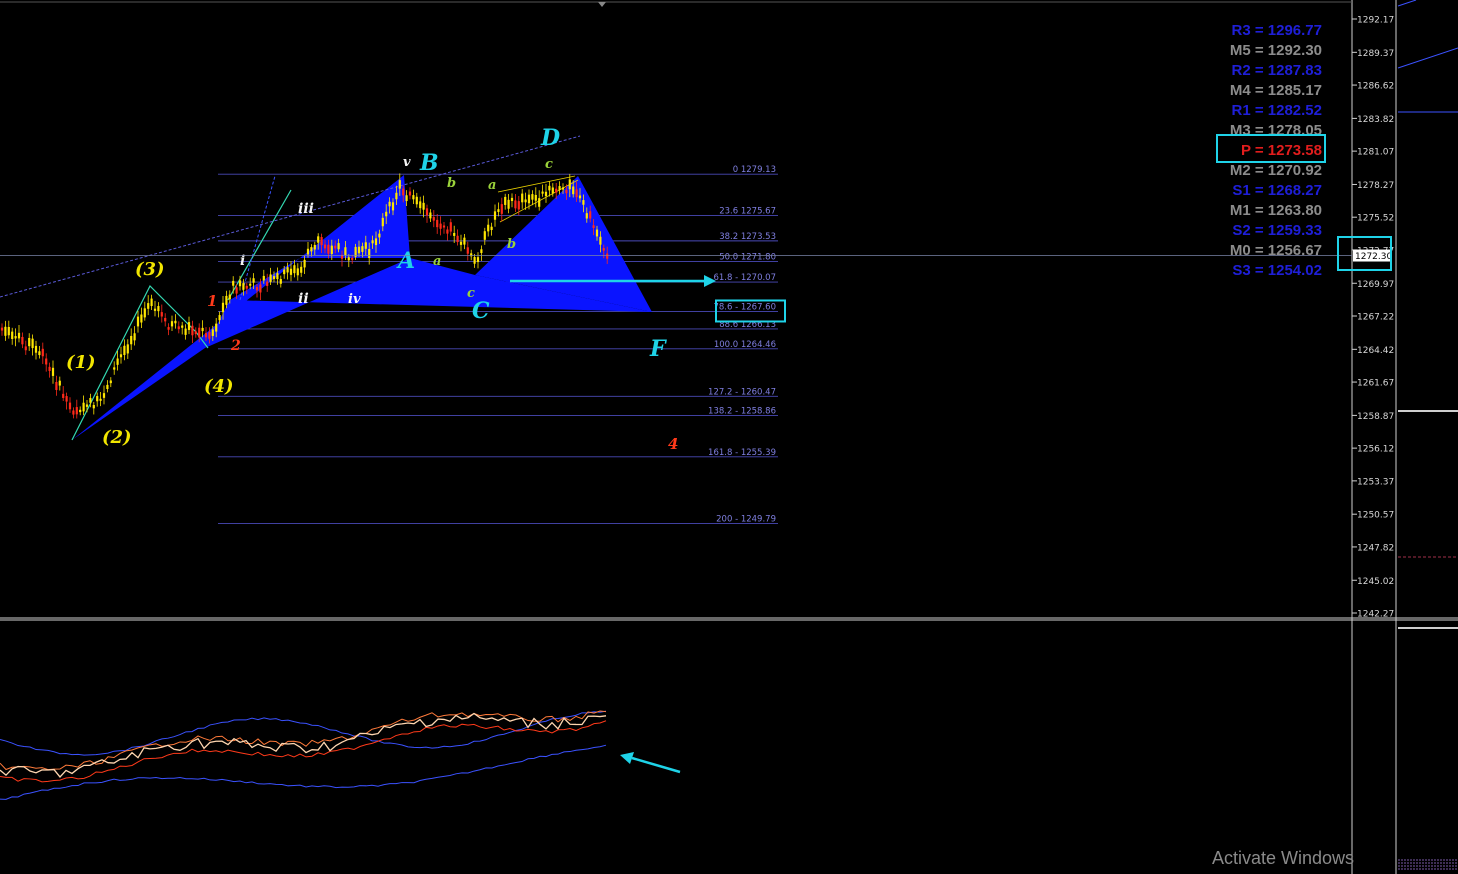 The image size is (1458, 874). Describe the element at coordinates (1275, 90) in the screenshot. I see `pivot-level-label: M4 = 1285.17` at that location.